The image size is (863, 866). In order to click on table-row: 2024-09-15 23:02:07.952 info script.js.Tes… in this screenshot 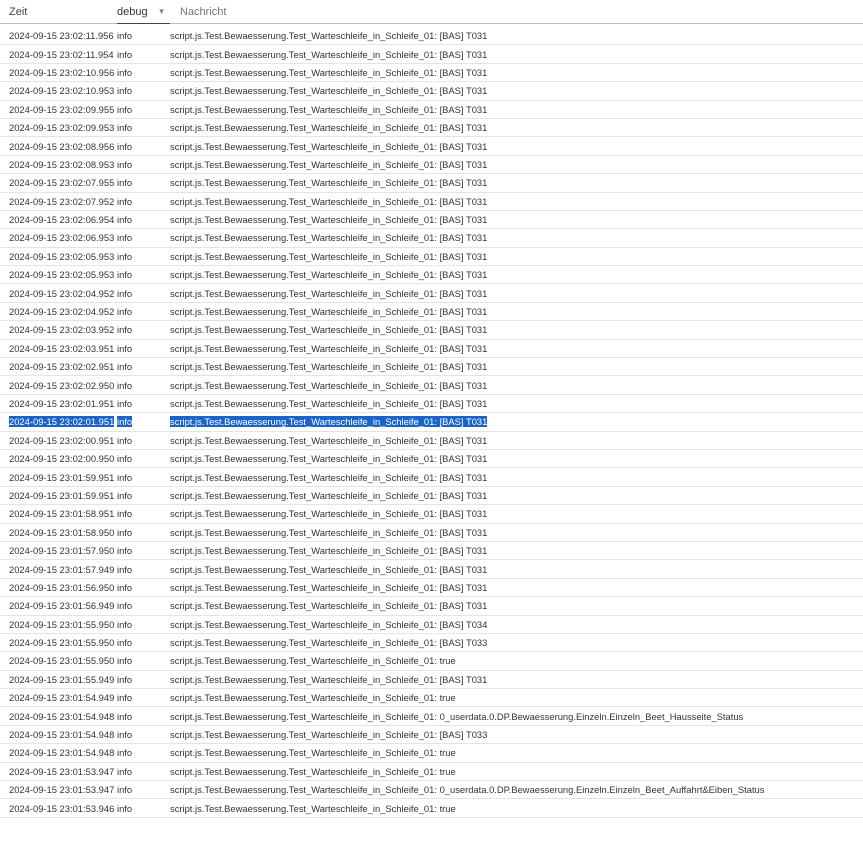, I will do `click(431, 202)`.